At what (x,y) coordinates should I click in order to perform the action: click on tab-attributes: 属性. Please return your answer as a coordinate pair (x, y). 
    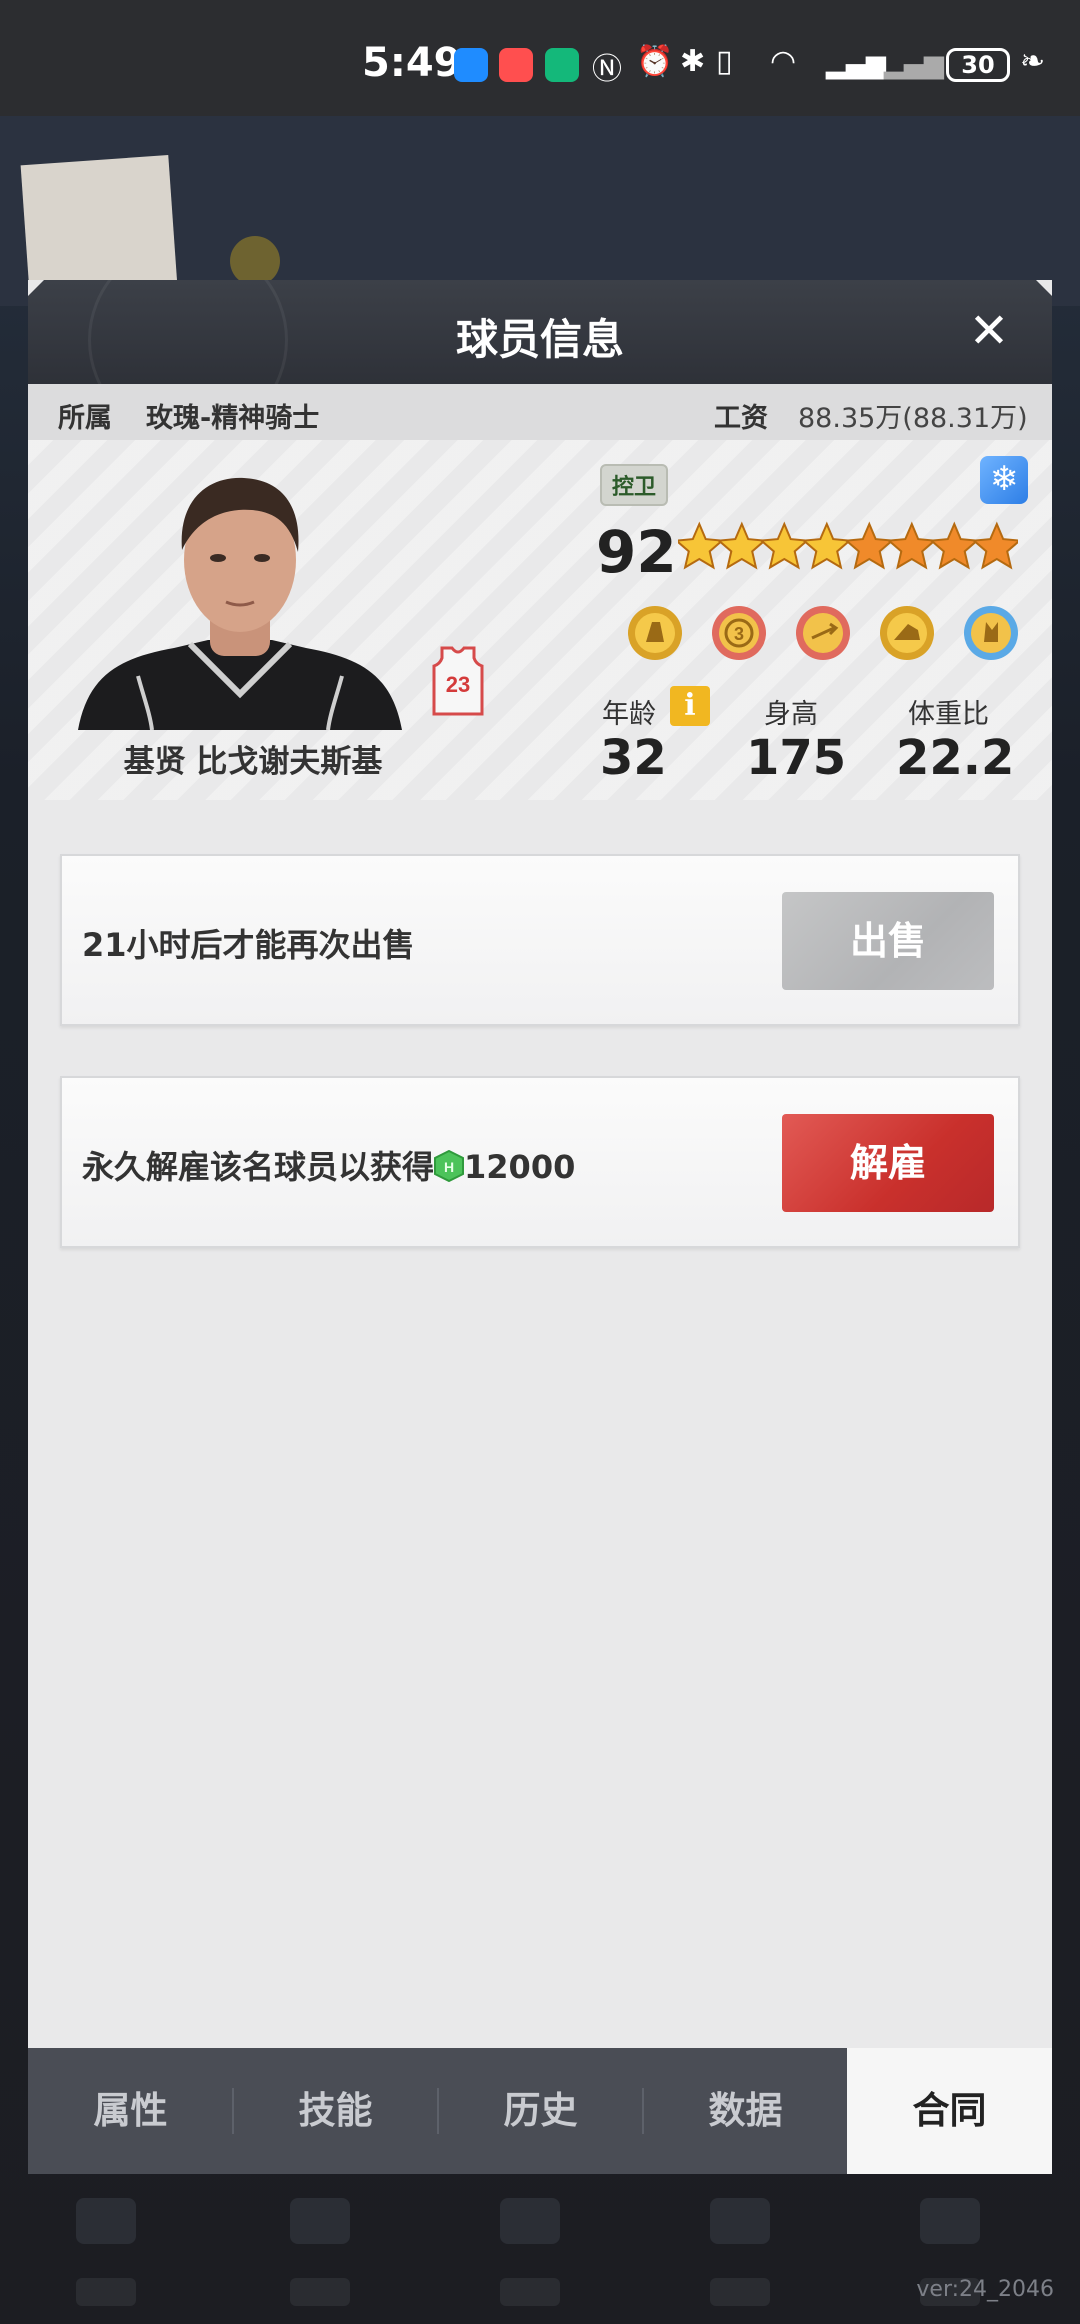
    Looking at the image, I should click on (130, 2111).